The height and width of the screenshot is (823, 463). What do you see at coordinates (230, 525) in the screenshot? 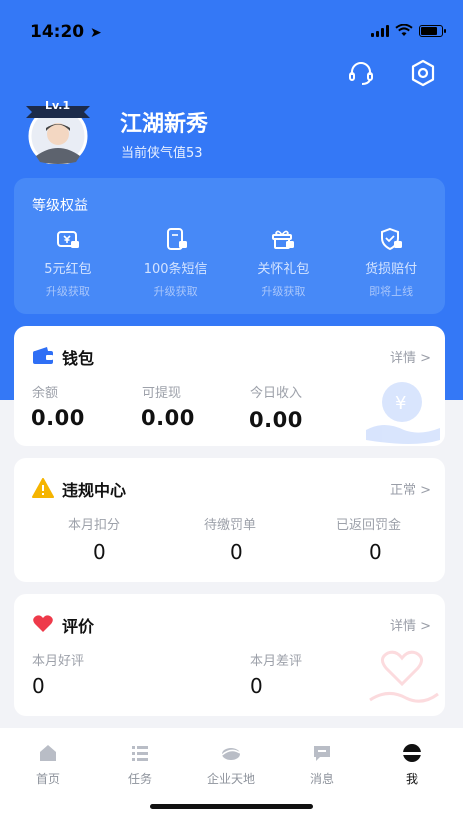
I see `pending-ticket-label: 待缴罚单` at bounding box center [230, 525].